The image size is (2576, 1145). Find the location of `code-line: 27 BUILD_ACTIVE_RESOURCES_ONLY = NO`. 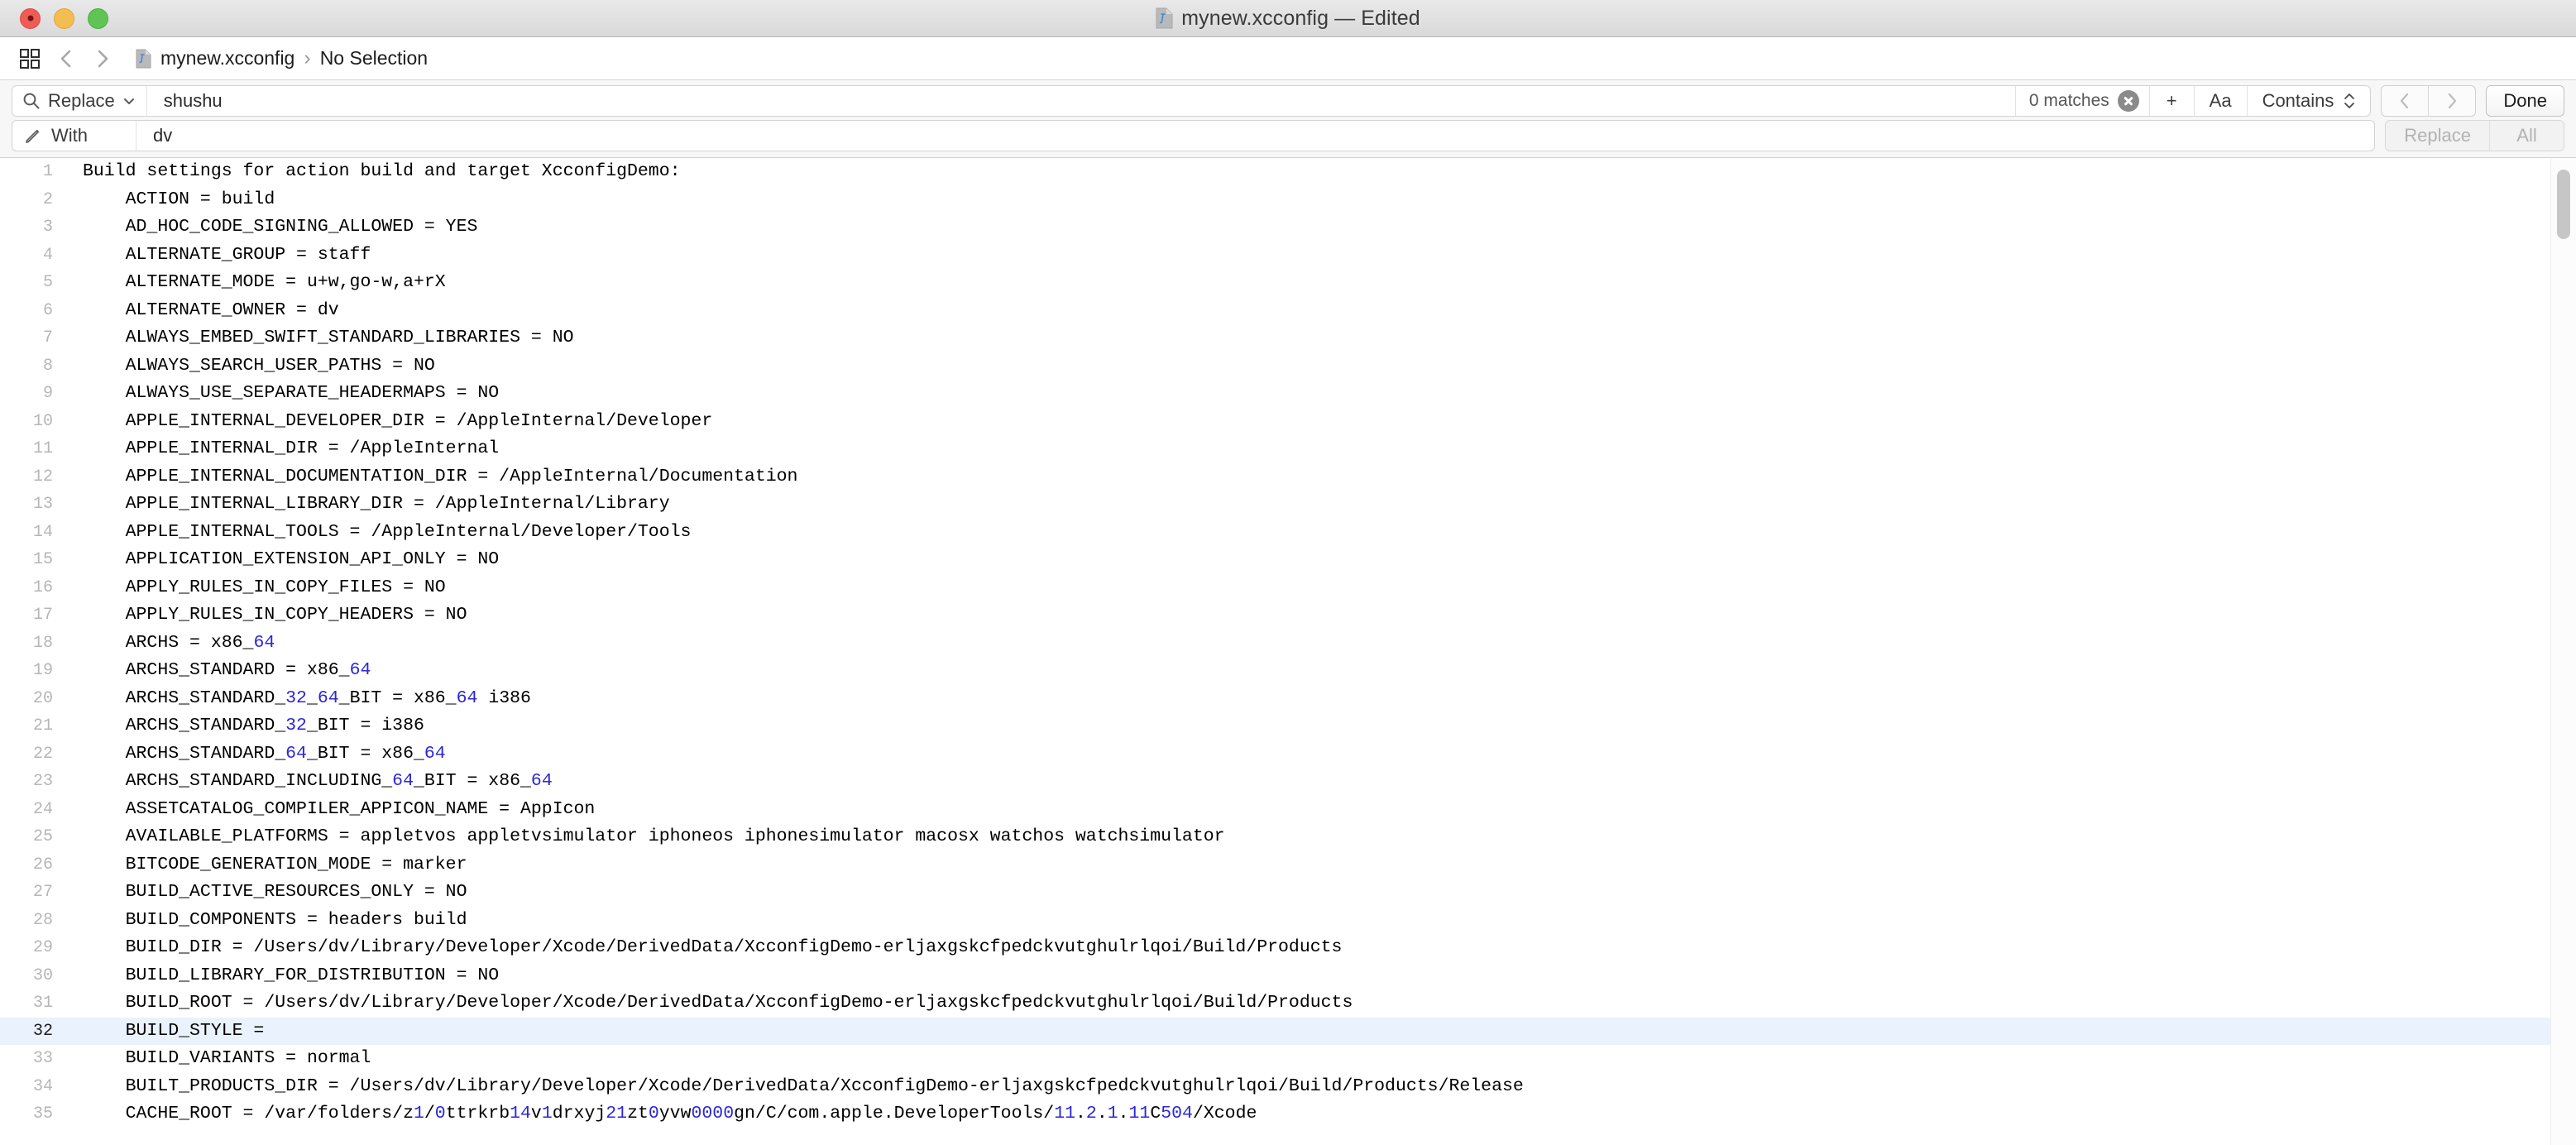

code-line: 27 BUILD_ACTIVE_RESOURCES_ONLY = NO is located at coordinates (1288, 893).